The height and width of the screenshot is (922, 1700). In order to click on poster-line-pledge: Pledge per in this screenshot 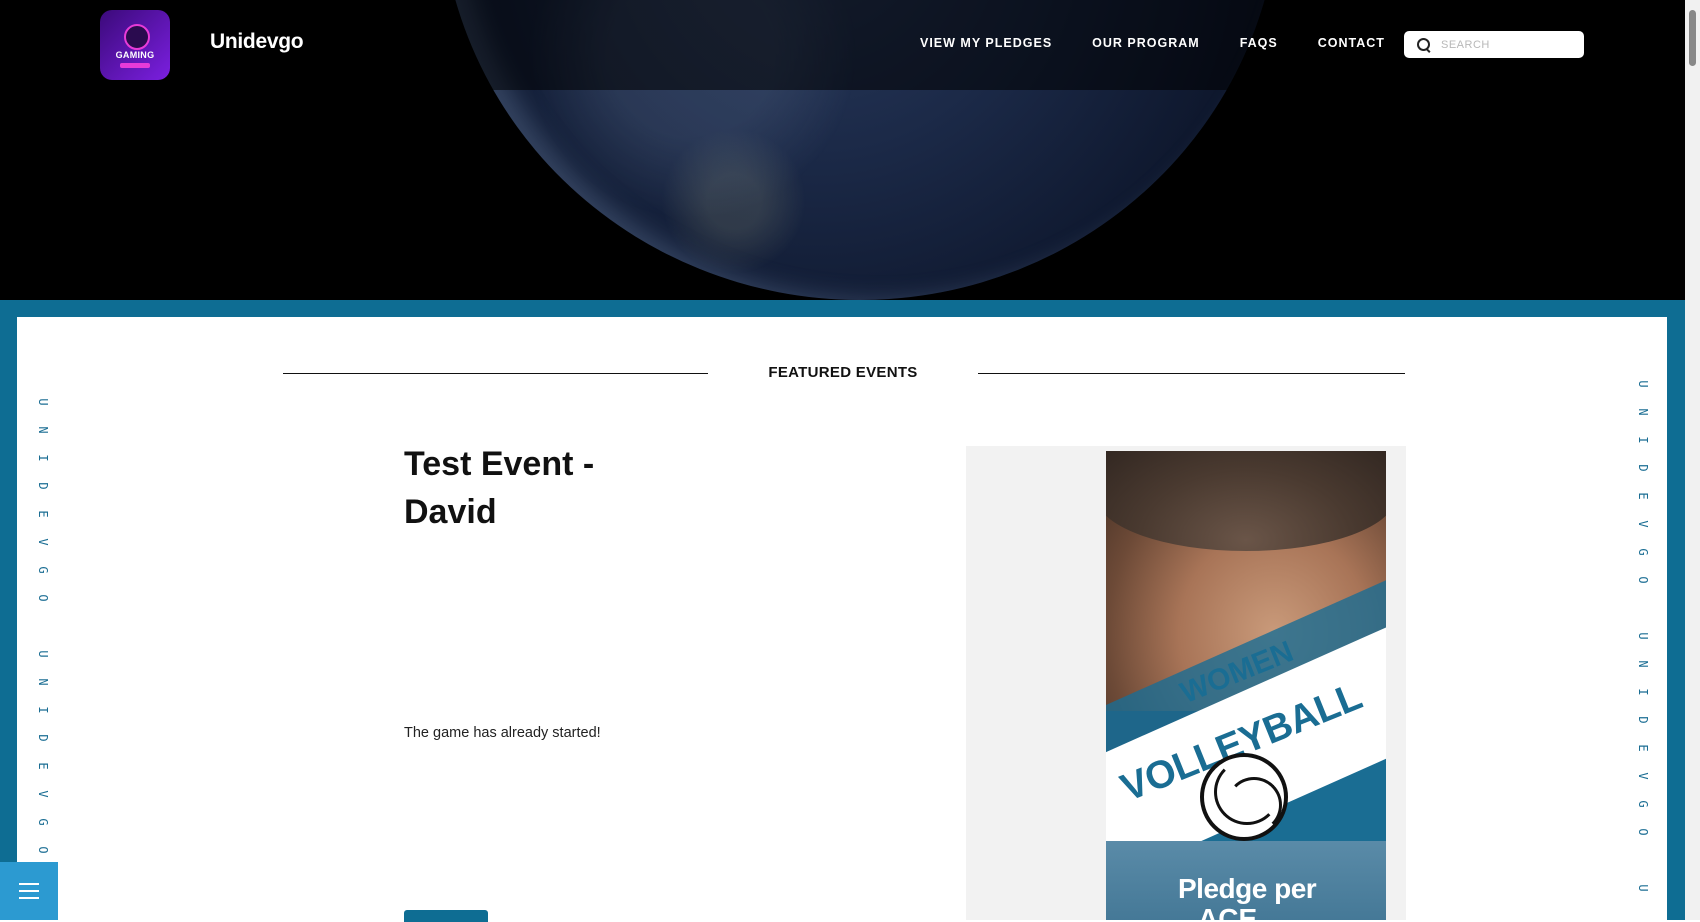, I will do `click(1247, 888)`.